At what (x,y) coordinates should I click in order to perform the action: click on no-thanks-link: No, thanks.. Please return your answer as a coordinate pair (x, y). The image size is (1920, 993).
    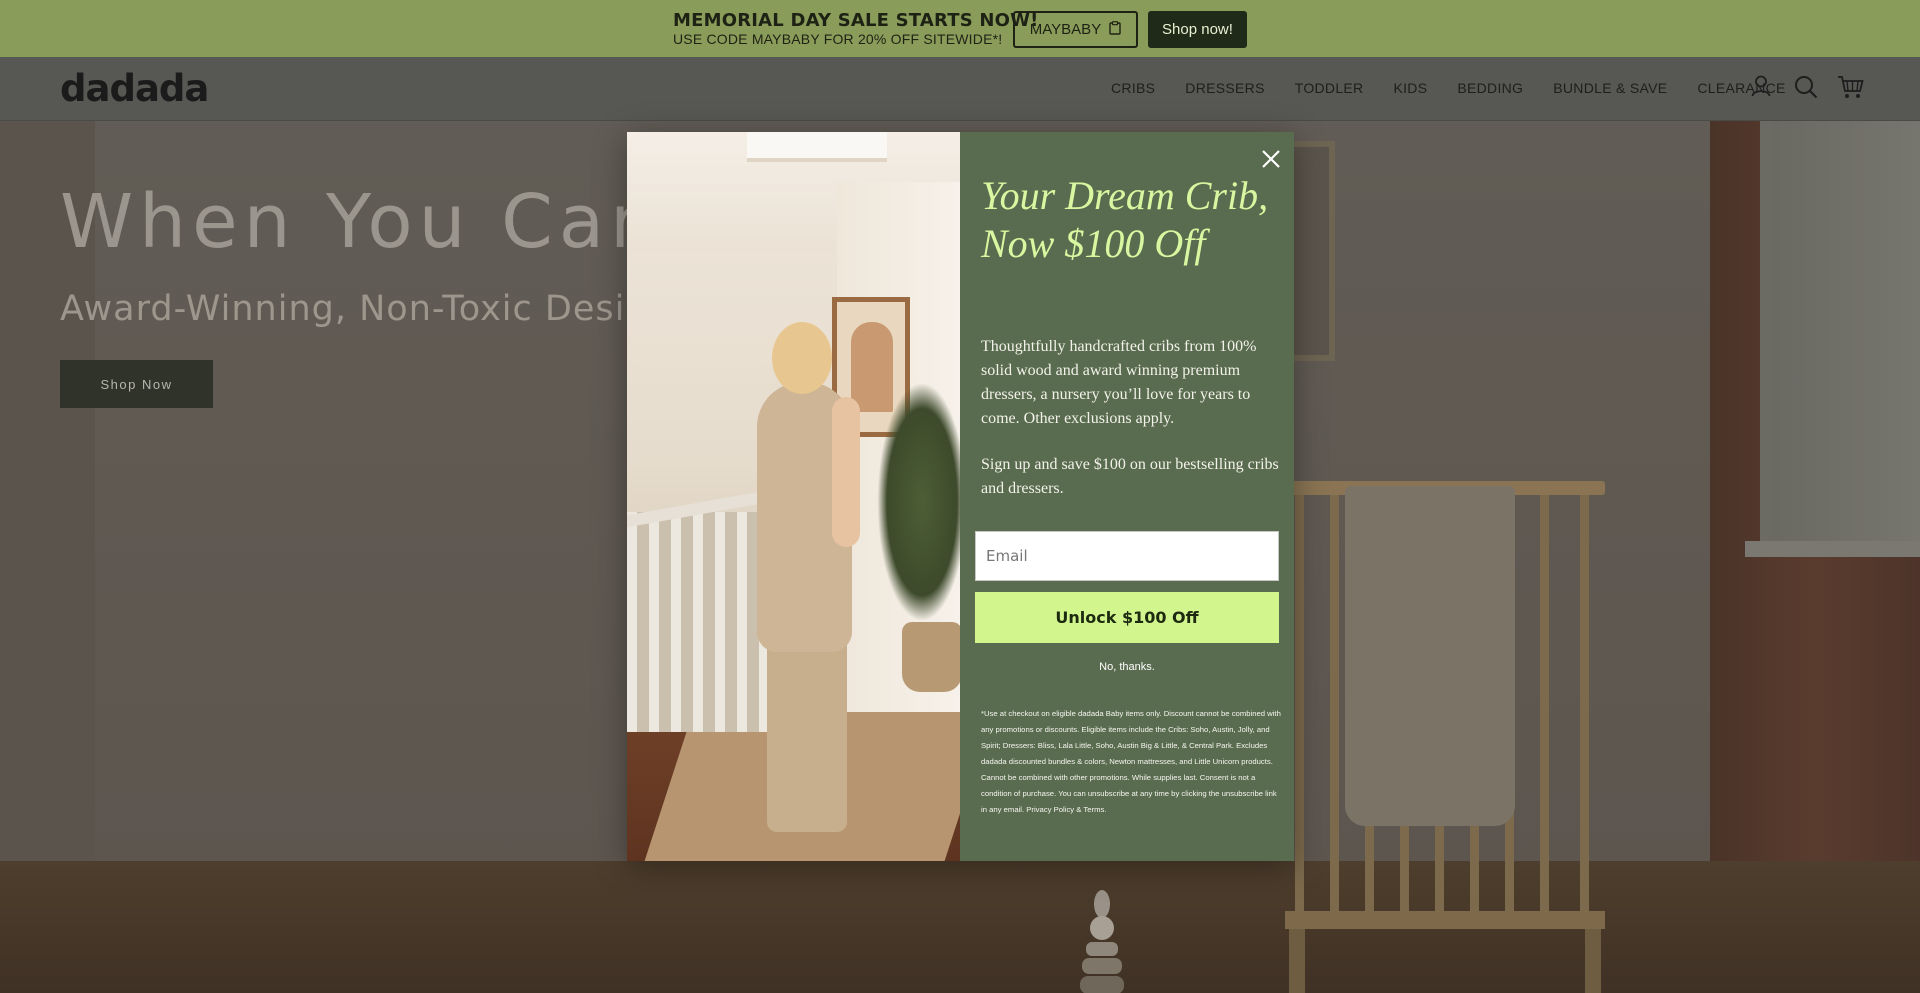
    Looking at the image, I should click on (1127, 667).